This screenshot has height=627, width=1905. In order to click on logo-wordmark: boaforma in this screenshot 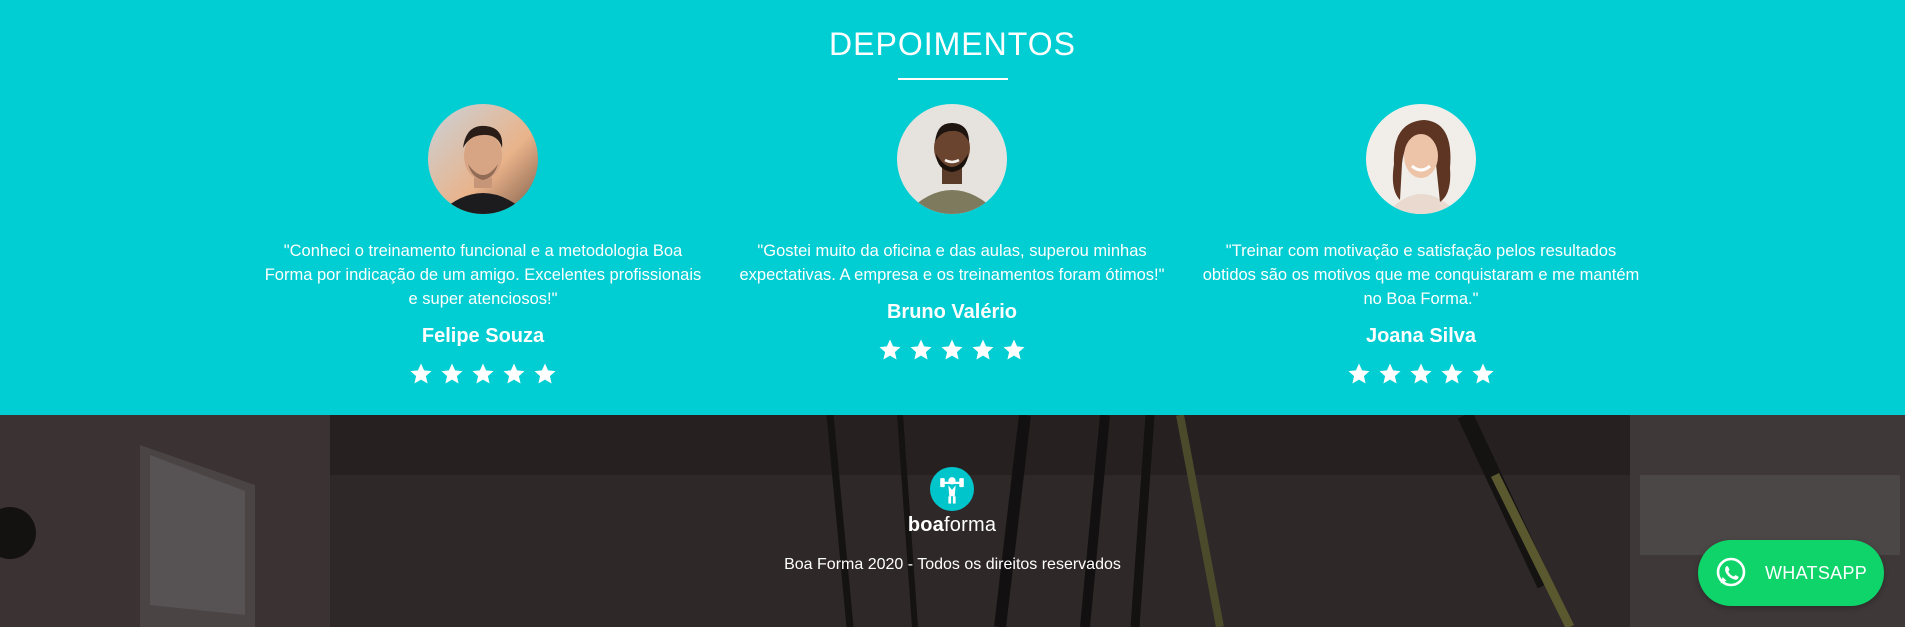, I will do `click(952, 525)`.